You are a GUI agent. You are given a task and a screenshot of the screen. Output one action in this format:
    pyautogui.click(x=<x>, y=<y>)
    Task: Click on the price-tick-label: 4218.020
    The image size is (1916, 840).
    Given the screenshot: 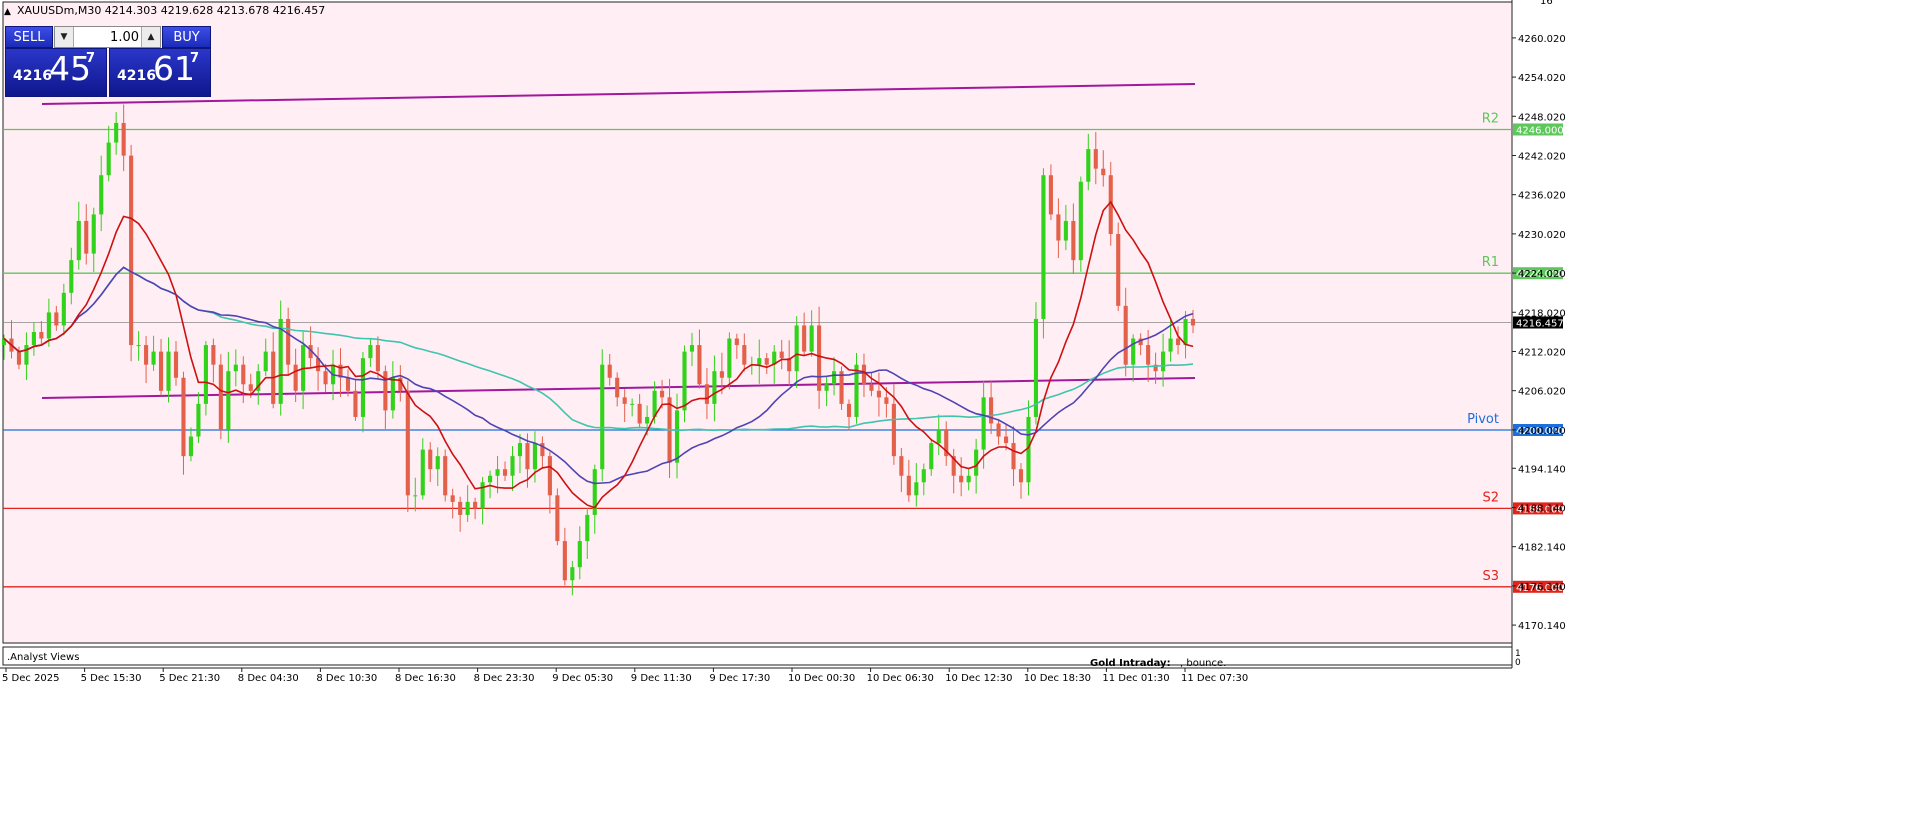 What is the action you would take?
    pyautogui.click(x=1542, y=313)
    